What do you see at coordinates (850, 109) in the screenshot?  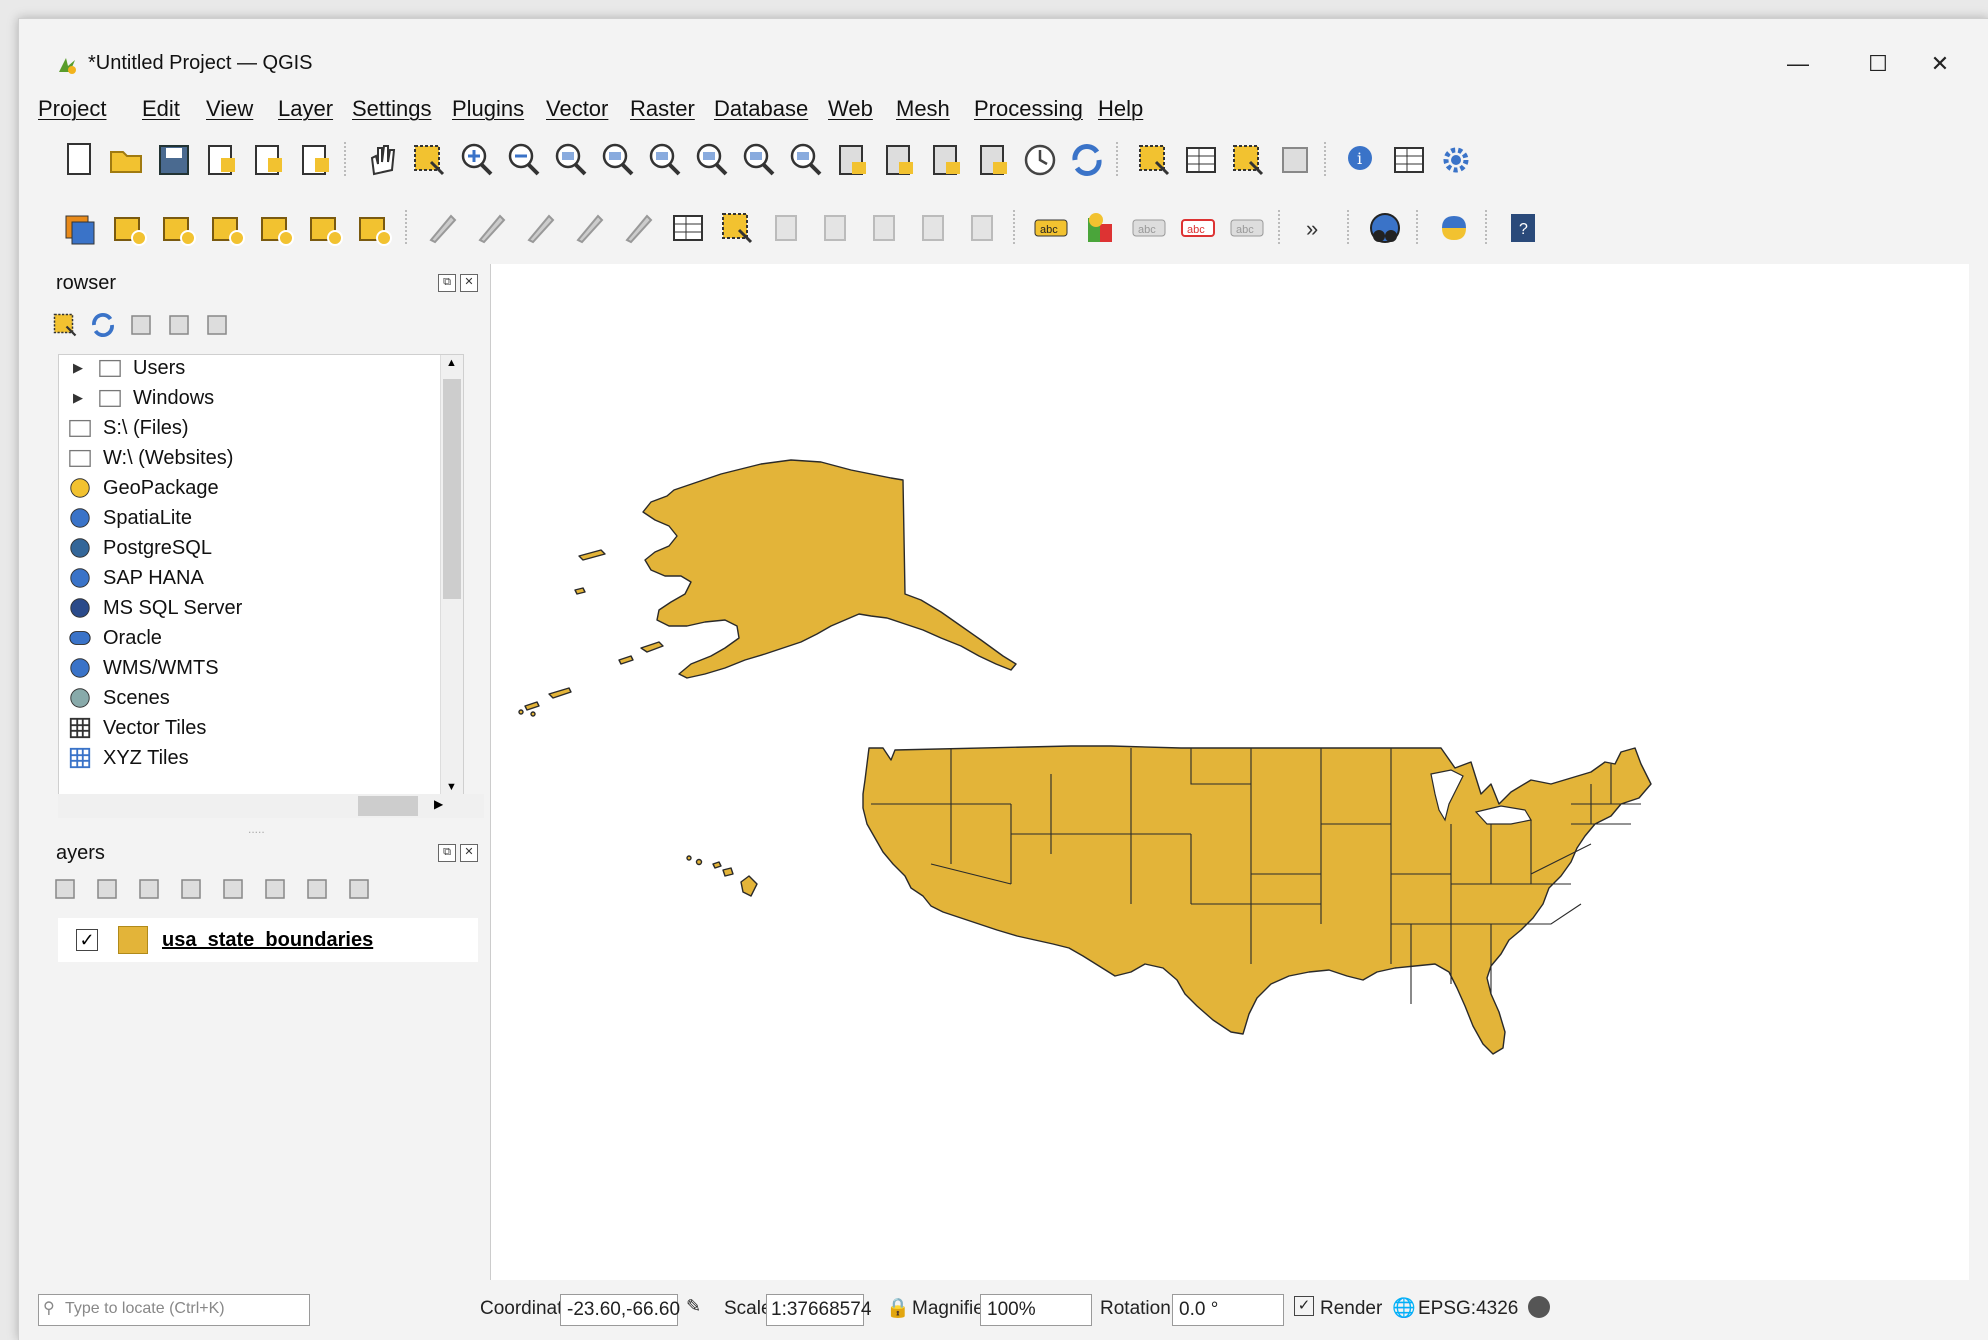 I see `menu-web: Web` at bounding box center [850, 109].